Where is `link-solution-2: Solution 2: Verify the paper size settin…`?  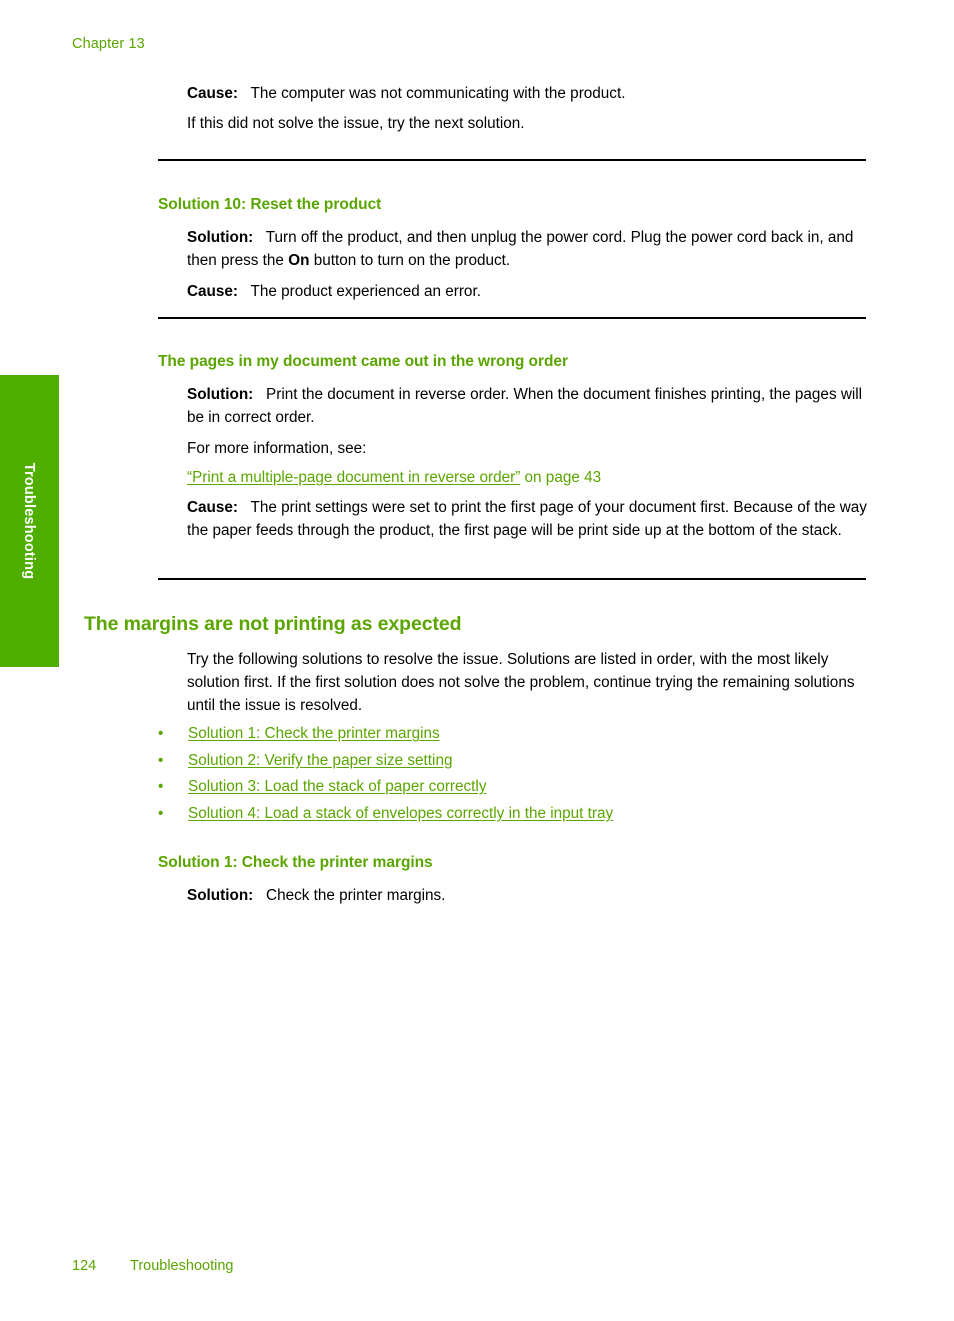 link-solution-2: Solution 2: Verify the paper size settin… is located at coordinates (320, 761).